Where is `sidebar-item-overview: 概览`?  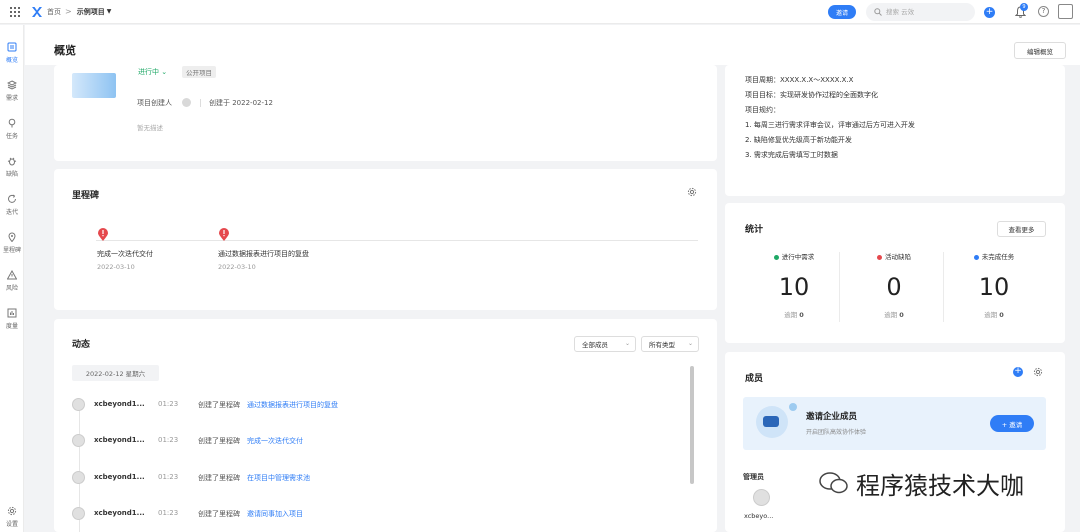
sidebar-item-overview: 概览 is located at coordinates (12, 56).